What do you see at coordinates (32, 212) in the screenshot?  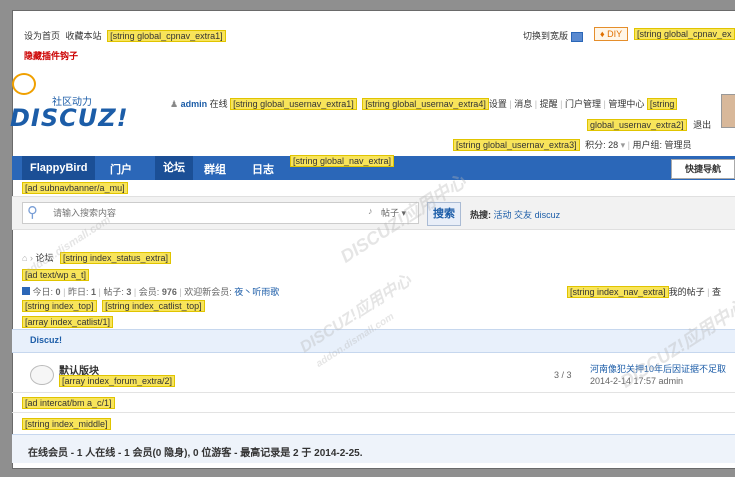 I see `search-icon: ⚲` at bounding box center [32, 212].